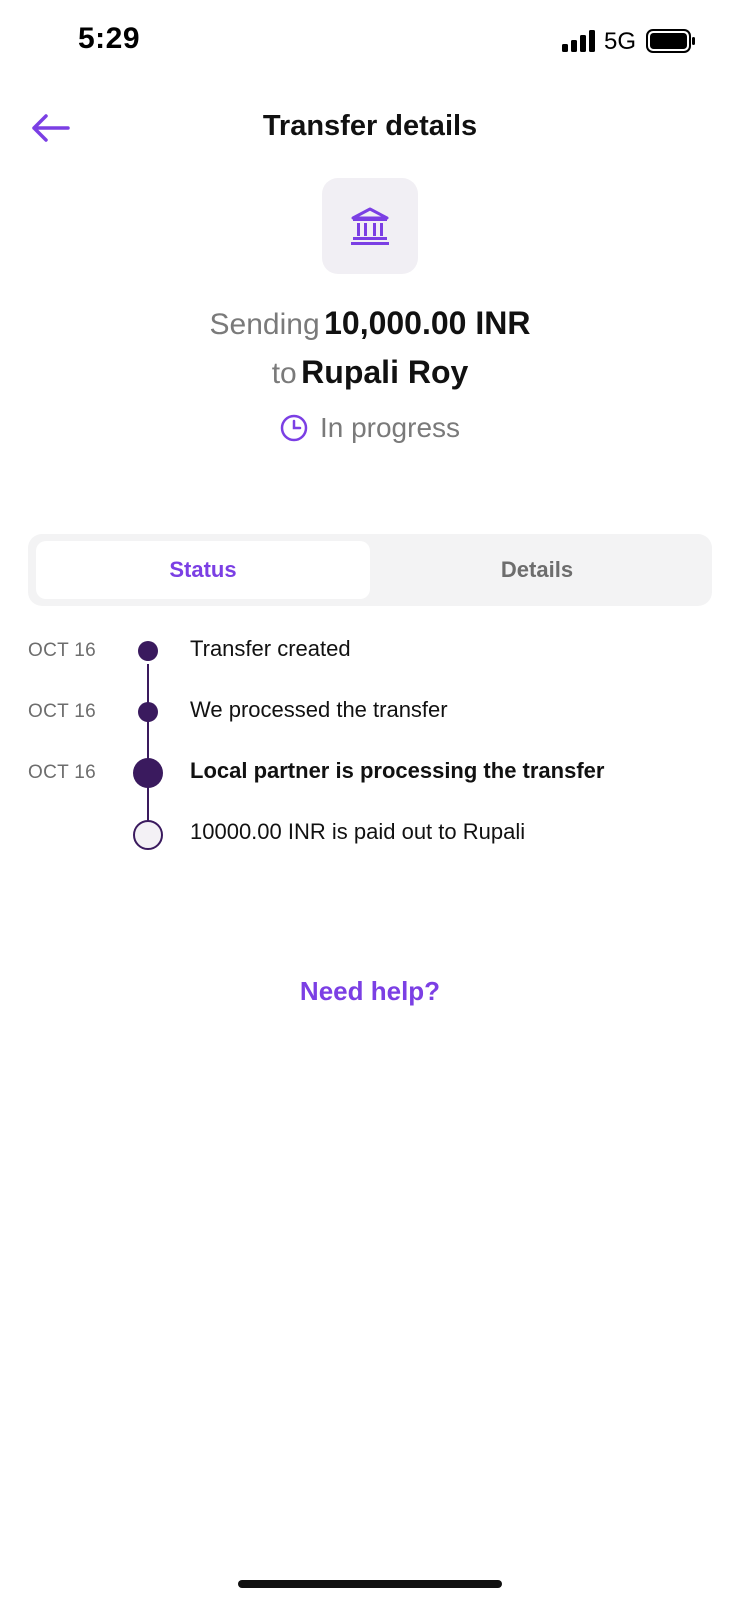 Image resolution: width=740 pixels, height=1600 pixels. I want to click on sending-prefix: Sending, so click(264, 324).